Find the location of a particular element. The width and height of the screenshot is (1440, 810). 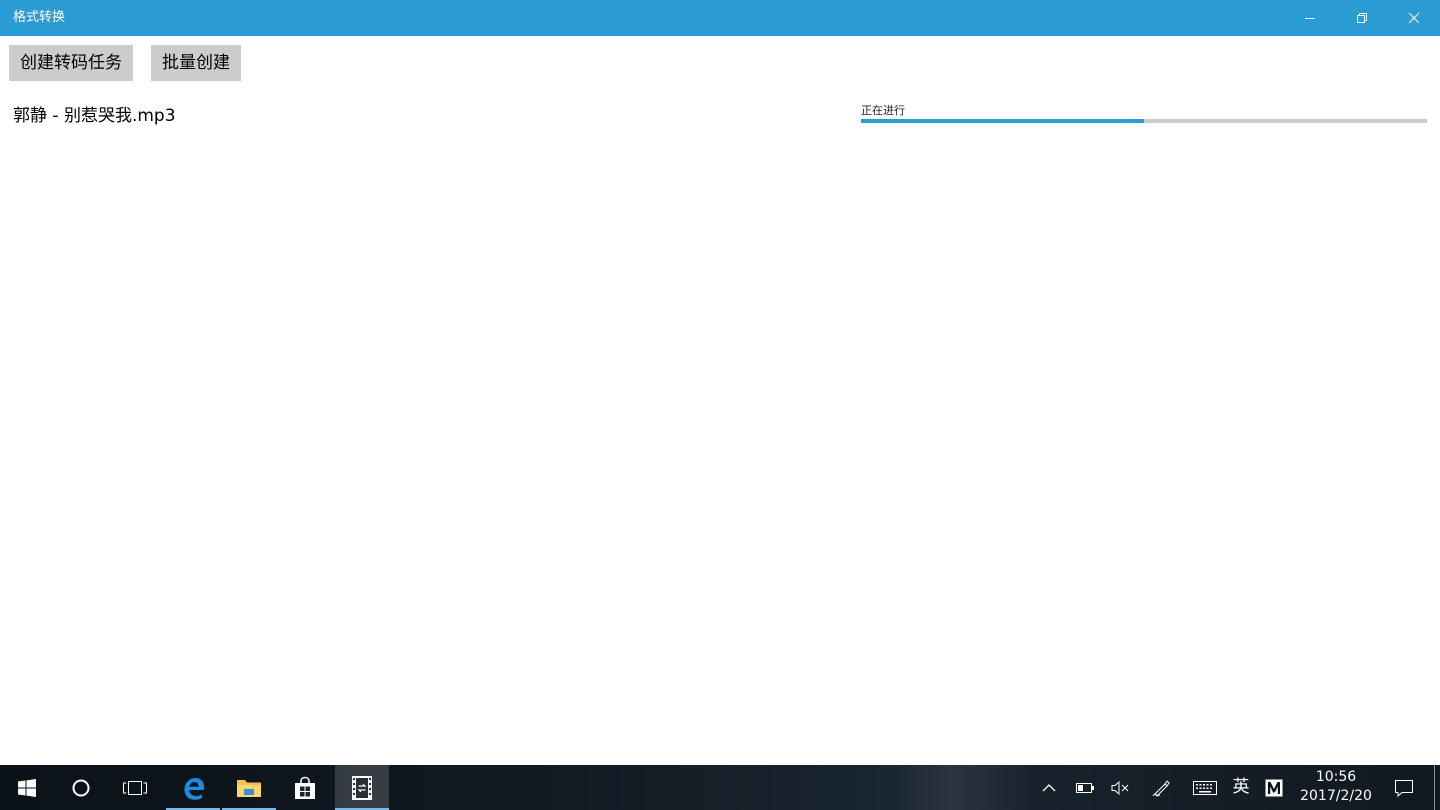

task-view-icon is located at coordinates (135, 787).